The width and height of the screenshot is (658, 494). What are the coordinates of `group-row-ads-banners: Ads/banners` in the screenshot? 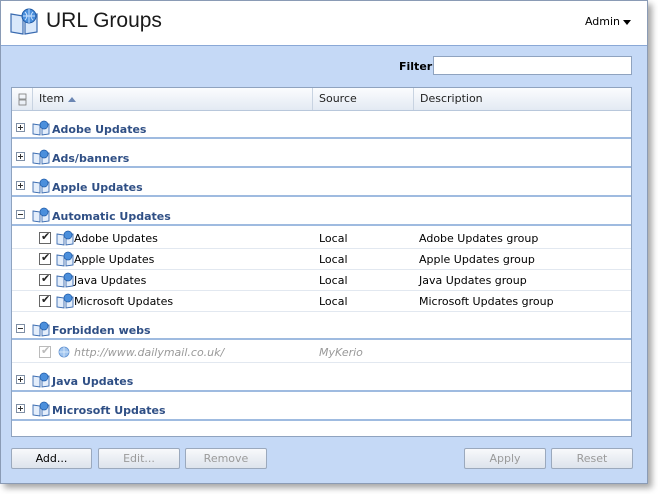 It's located at (321, 153).